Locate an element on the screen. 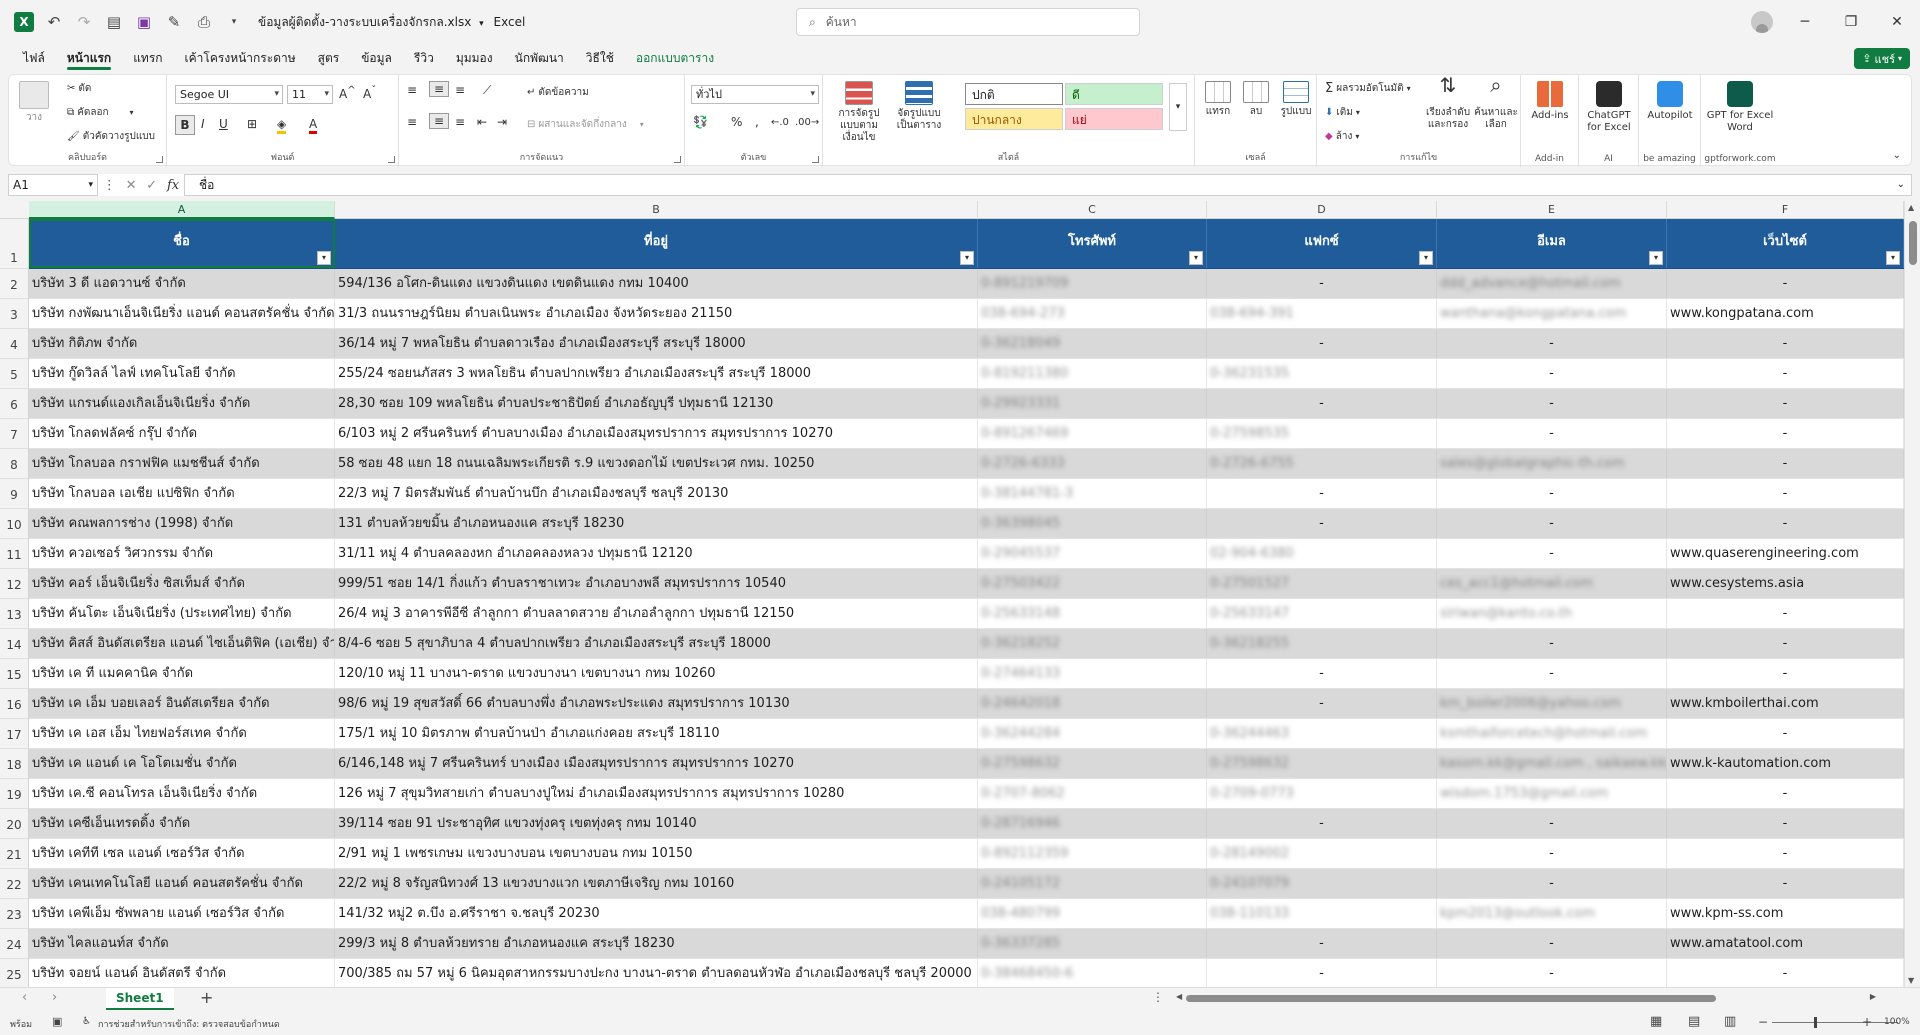 The image size is (1920, 1035). cell-name: บริษัท จอยน์ แอนด์ อินดัสตรี จำกัด is located at coordinates (182, 973).